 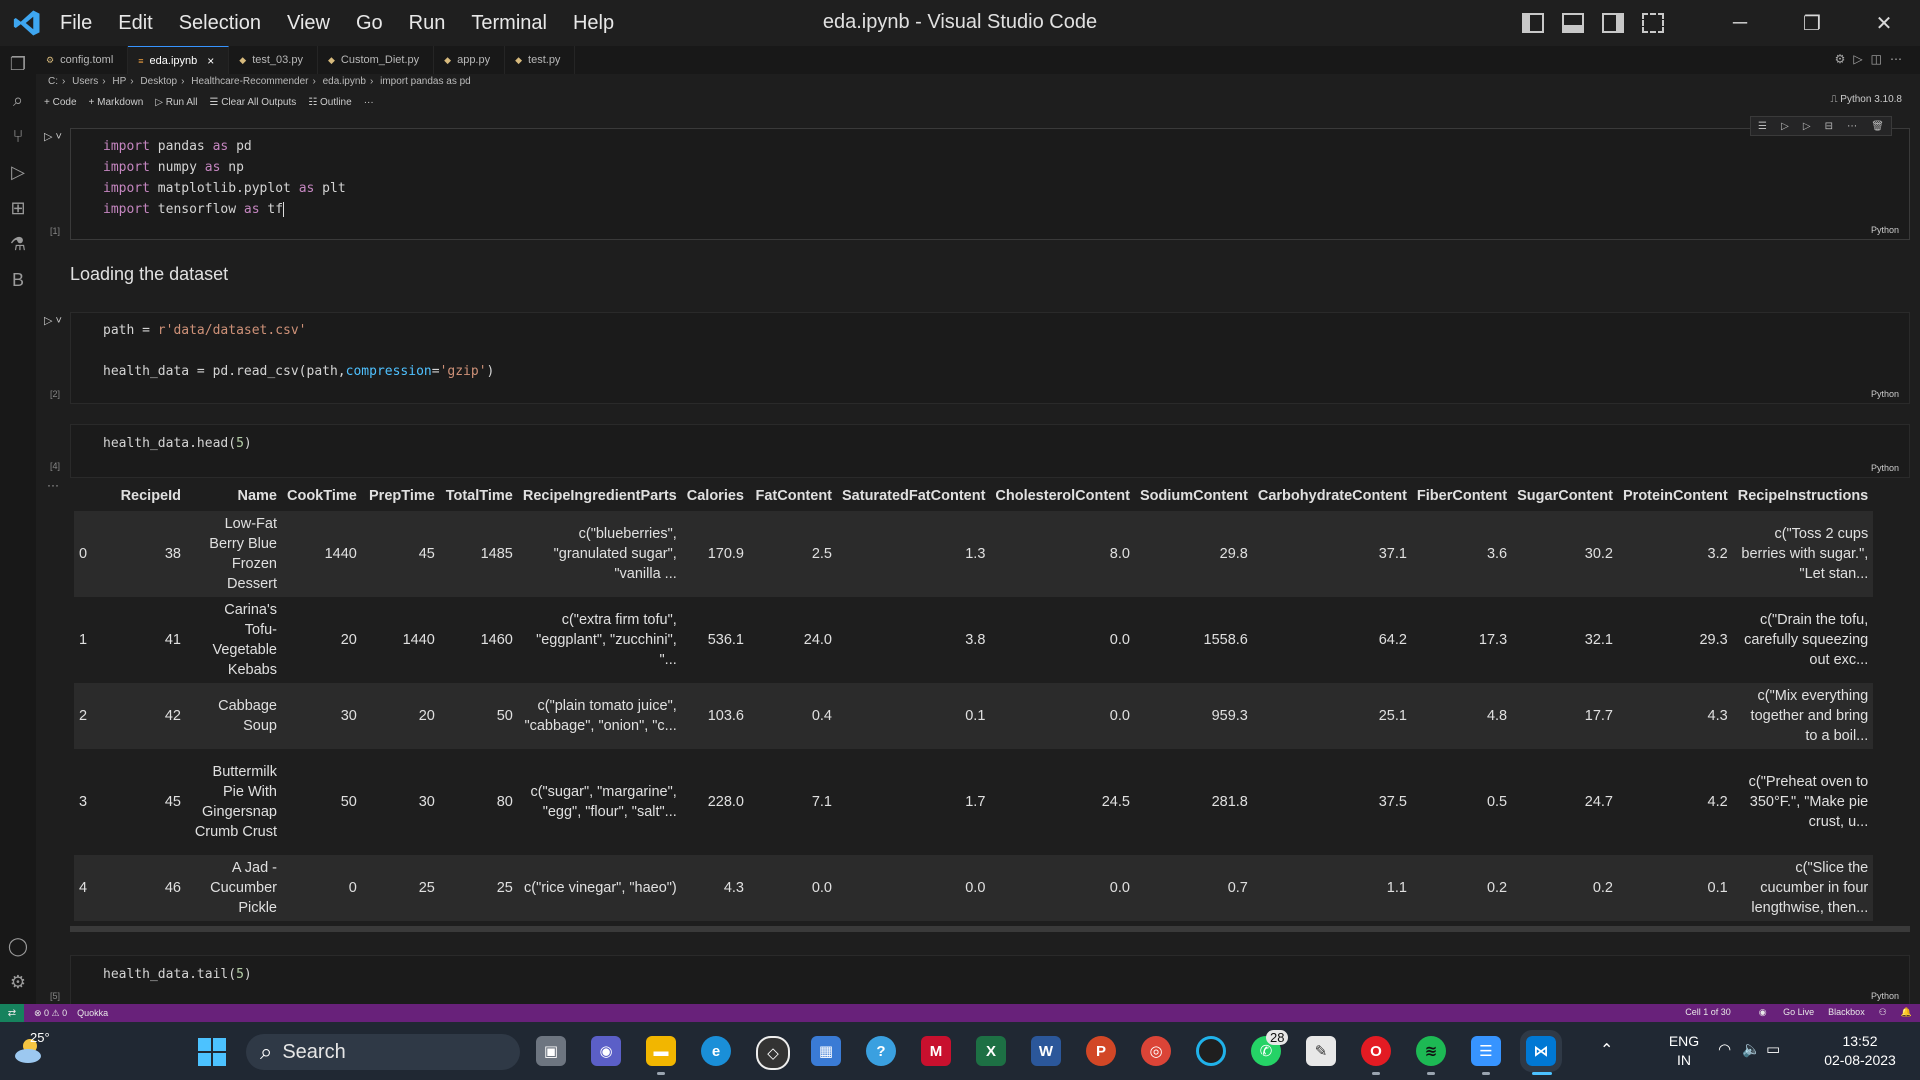 I want to click on breadcrumb-item: C:, so click(x=53, y=81).